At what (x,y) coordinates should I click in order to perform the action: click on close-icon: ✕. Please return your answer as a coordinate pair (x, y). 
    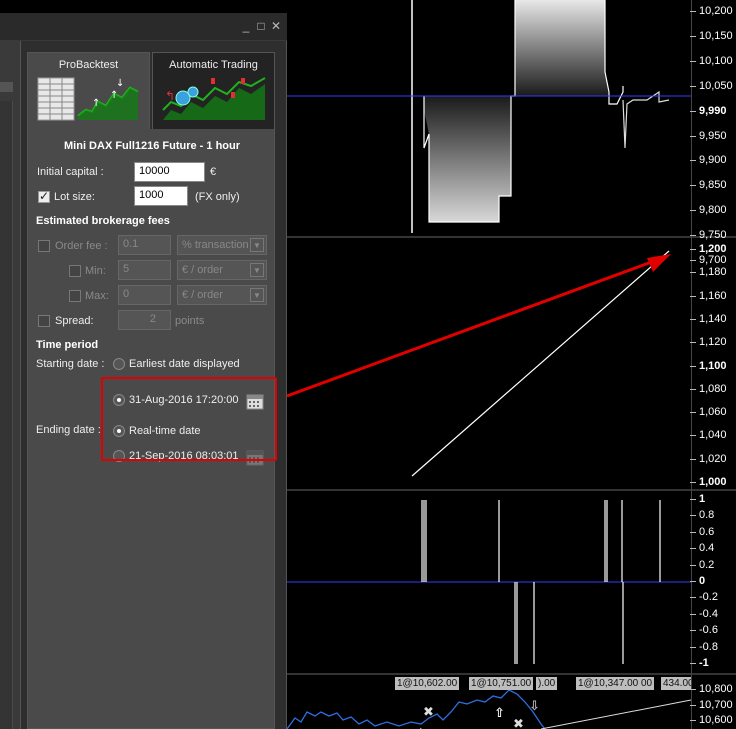
    Looking at the image, I should click on (276, 26).